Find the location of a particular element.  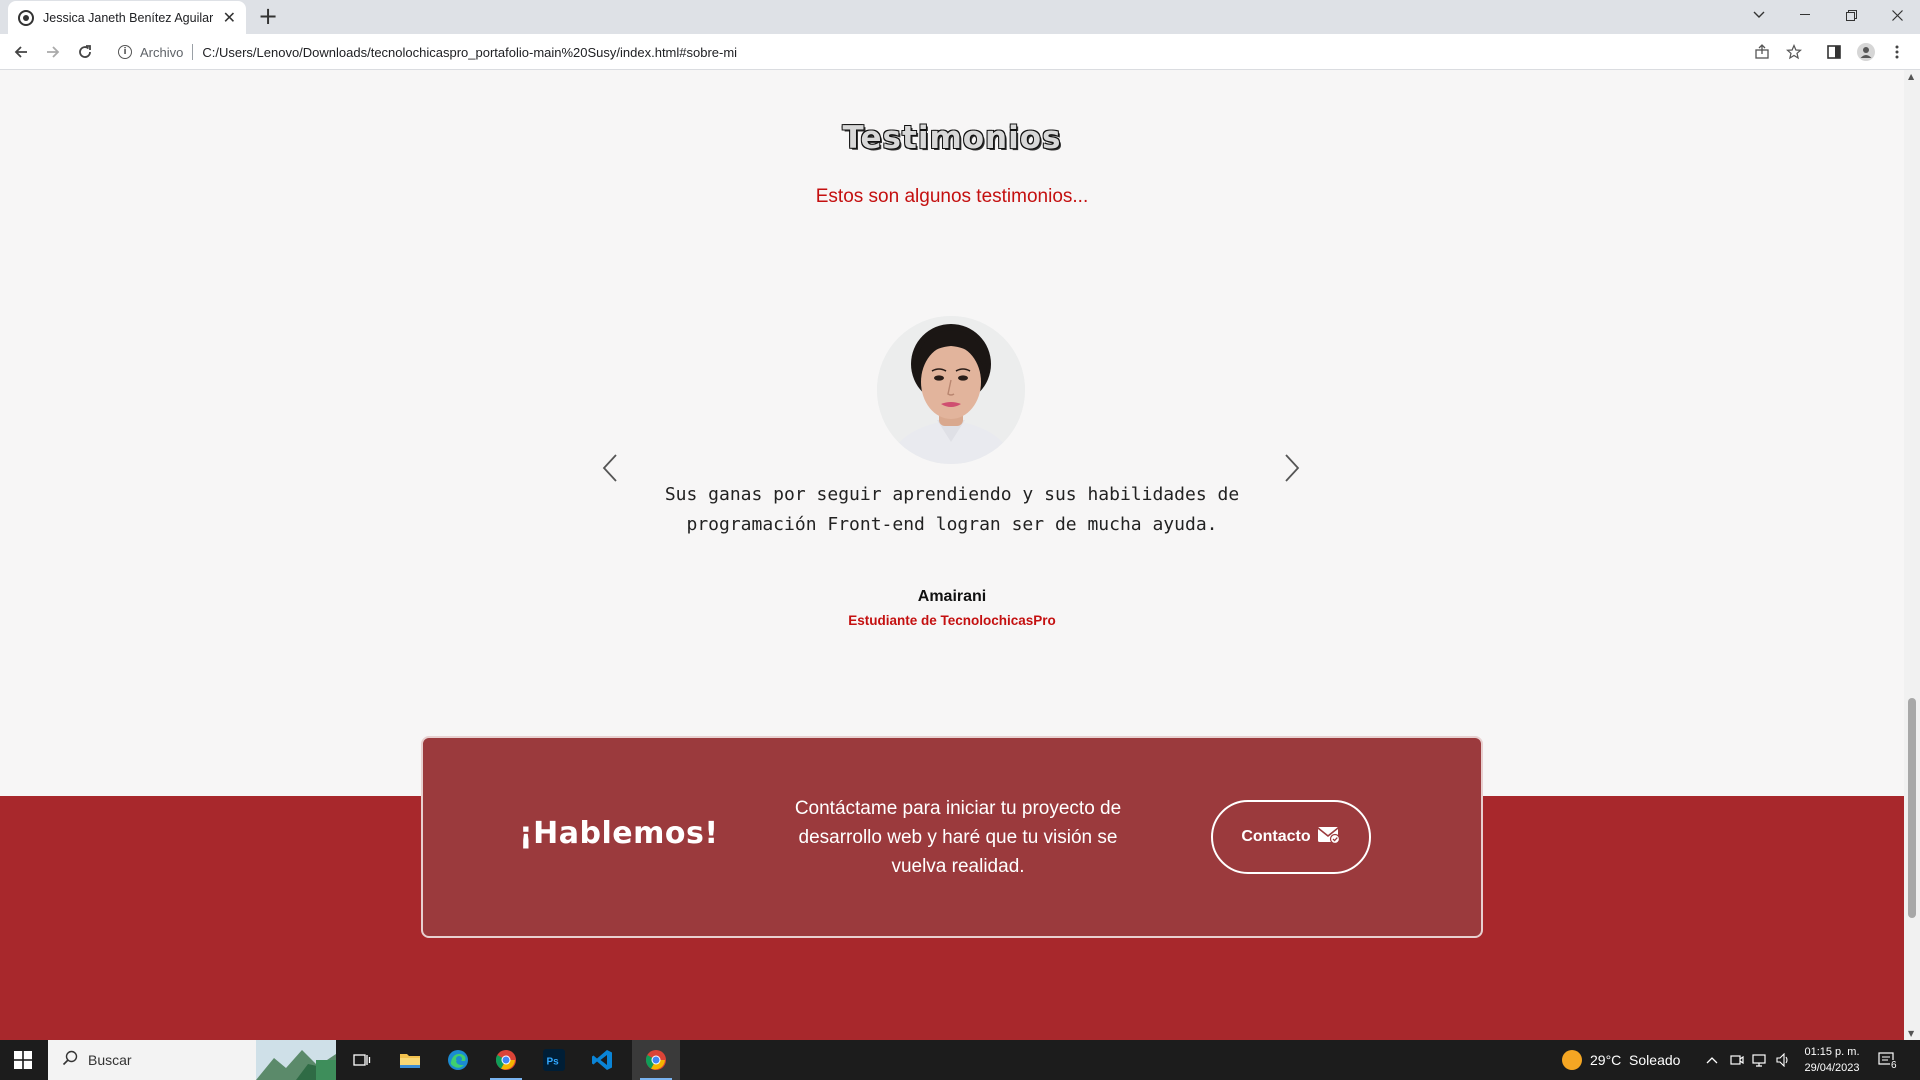

sun-icon is located at coordinates (1572, 1060).